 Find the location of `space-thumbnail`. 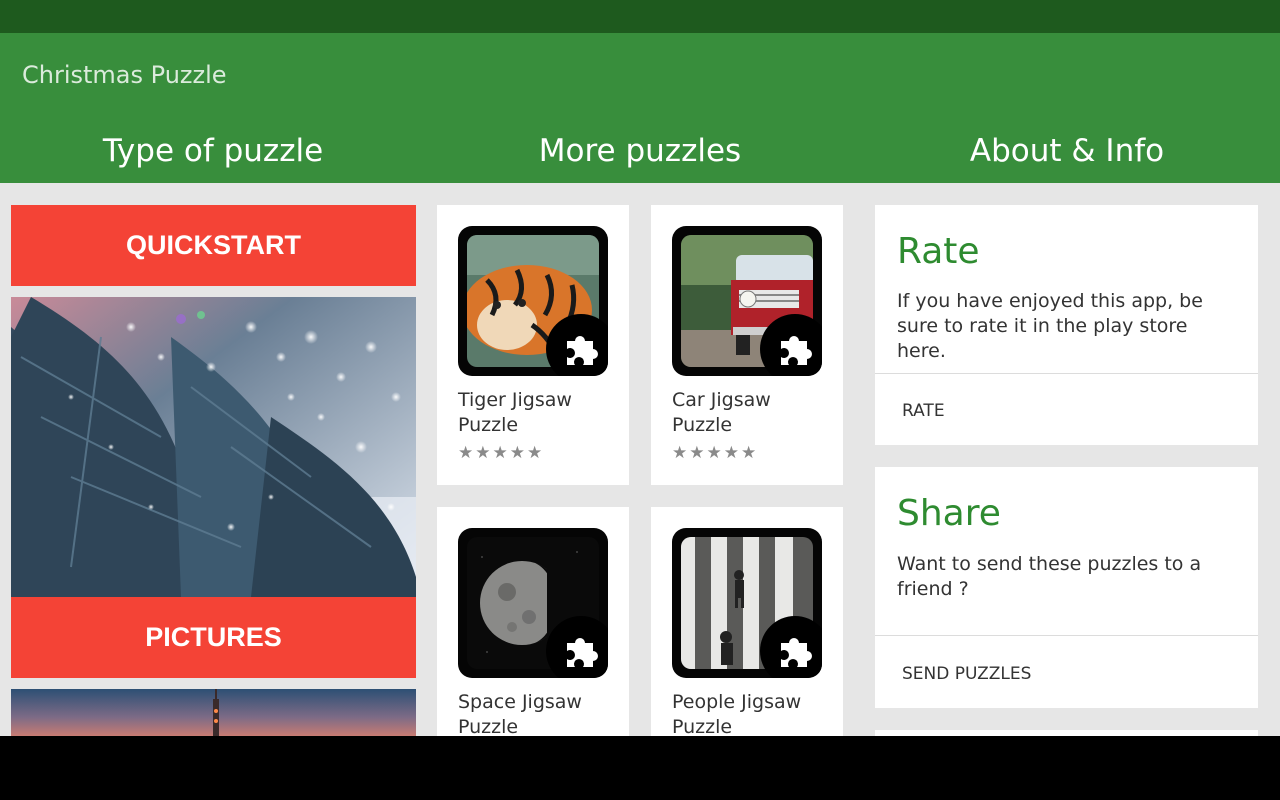

space-thumbnail is located at coordinates (533, 603).